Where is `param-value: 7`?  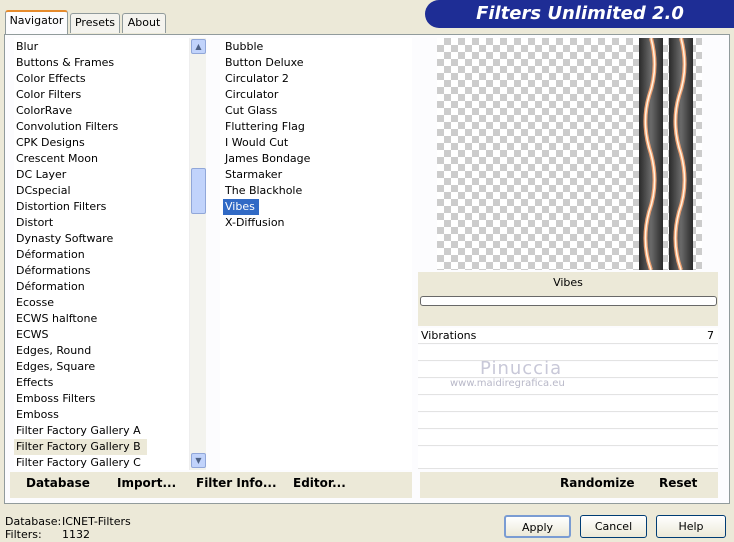
param-value: 7 is located at coordinates (710, 335).